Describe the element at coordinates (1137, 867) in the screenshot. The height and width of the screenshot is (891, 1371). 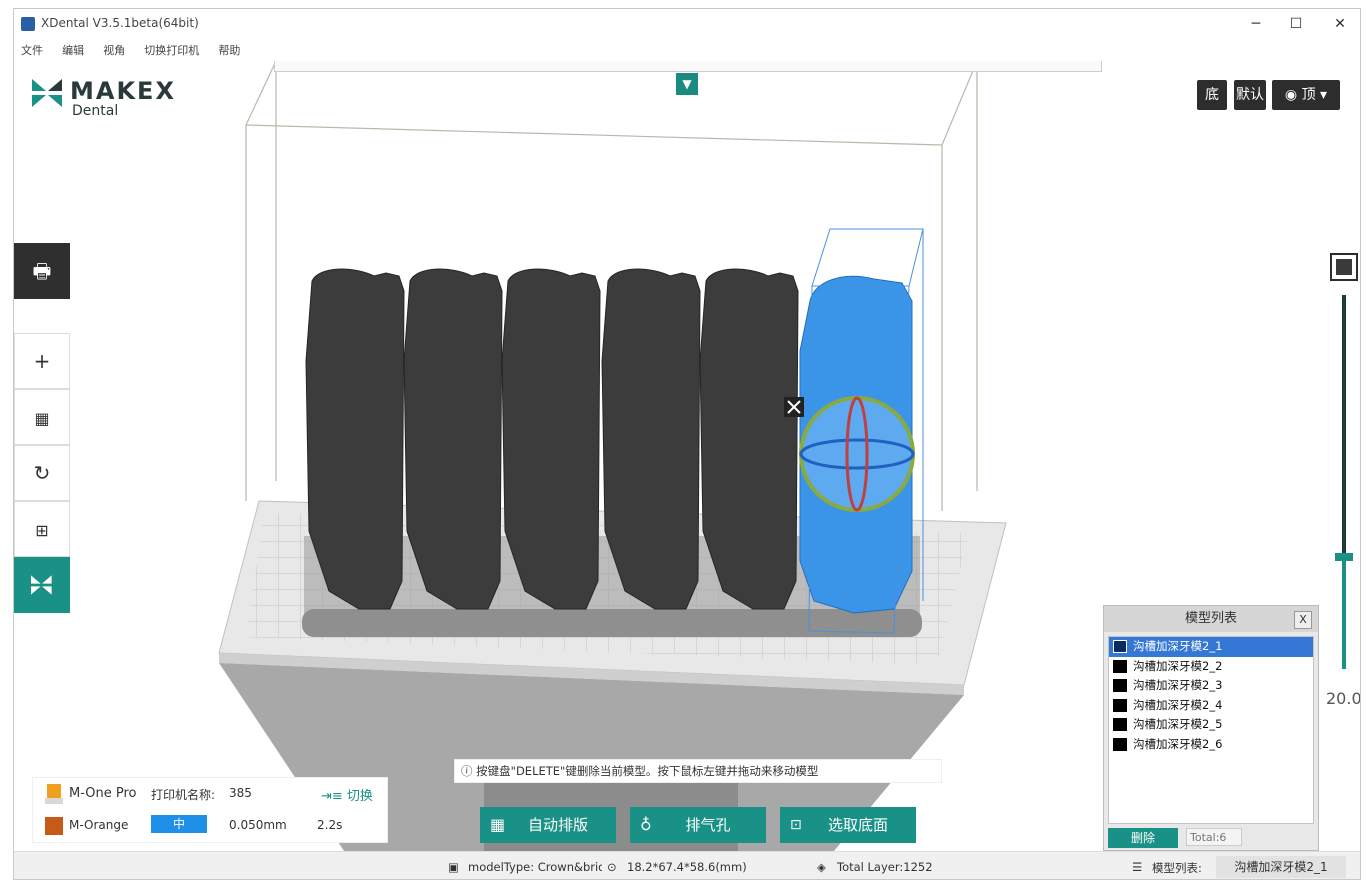
I see `list-icon: ☰` at that location.